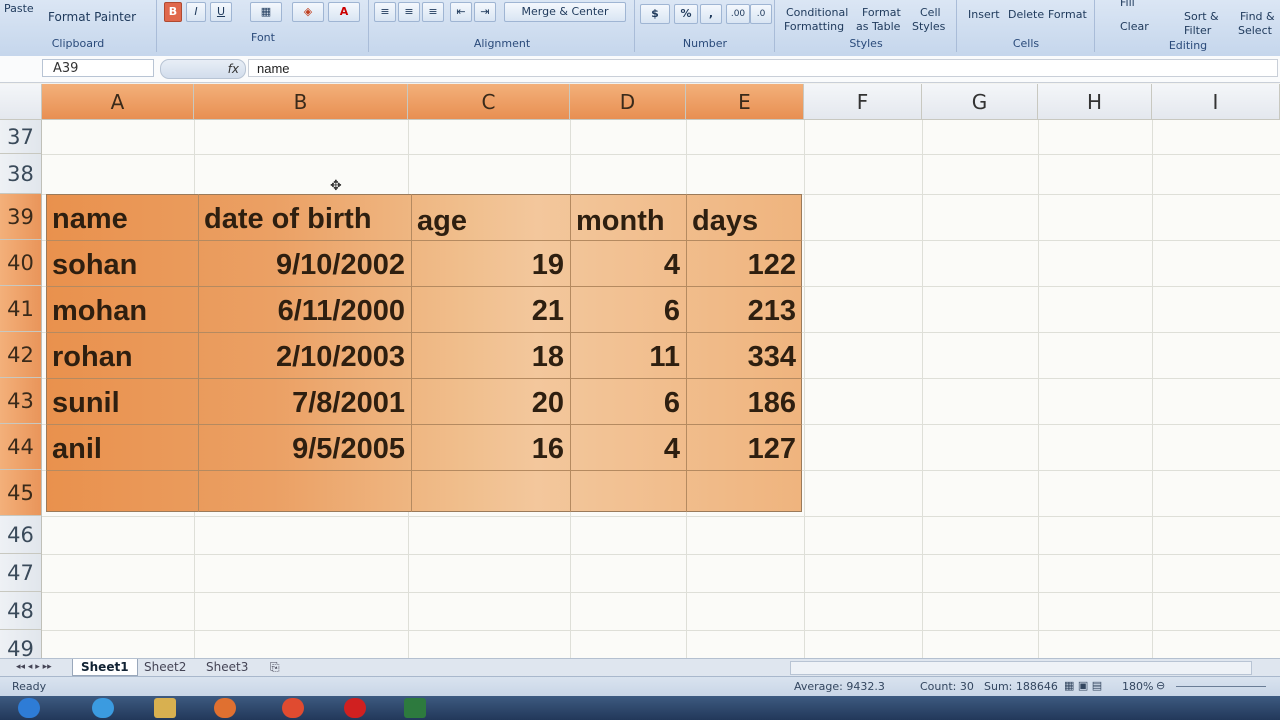  Describe the element at coordinates (304, 263) in the screenshot. I see `table-cell: 9/10/2002` at that location.